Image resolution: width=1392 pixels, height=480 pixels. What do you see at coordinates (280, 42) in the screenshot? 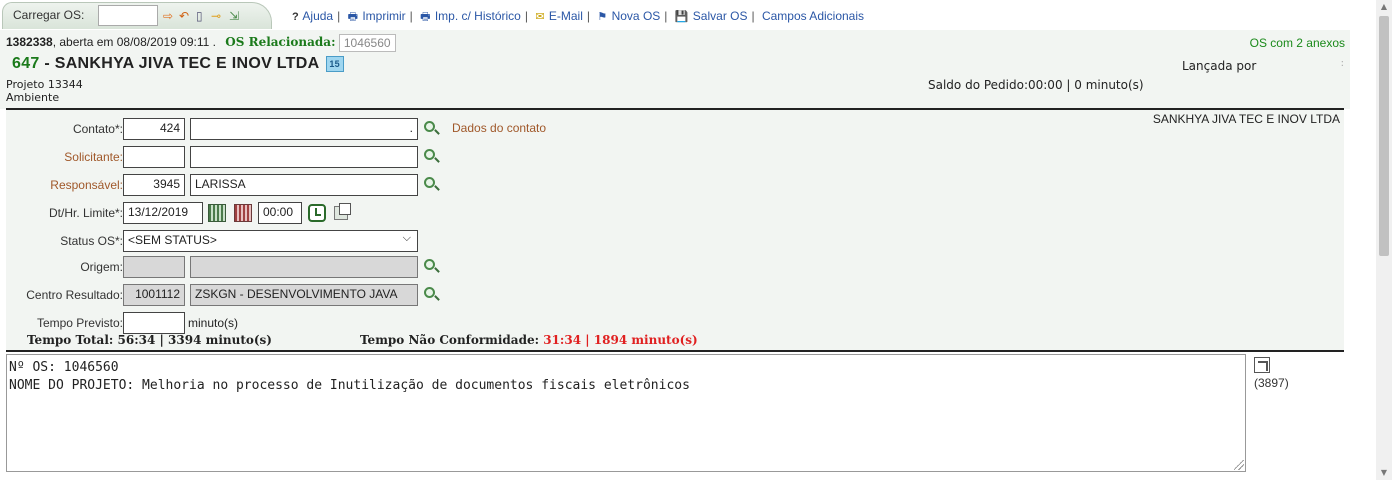
I see `related-os-label: OS Relacionada:` at bounding box center [280, 42].